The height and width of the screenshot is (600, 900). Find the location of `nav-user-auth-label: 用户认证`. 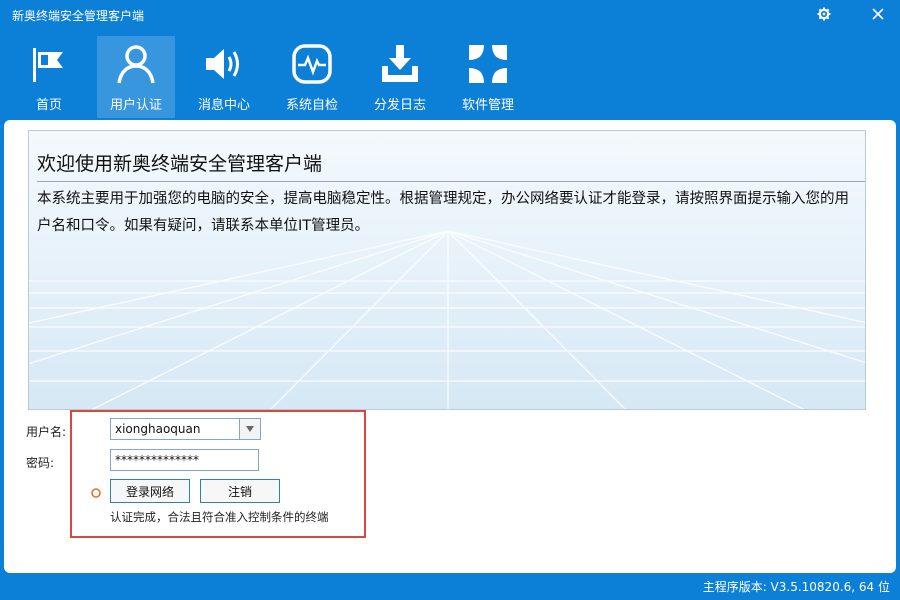

nav-user-auth-label: 用户认证 is located at coordinates (135, 105).